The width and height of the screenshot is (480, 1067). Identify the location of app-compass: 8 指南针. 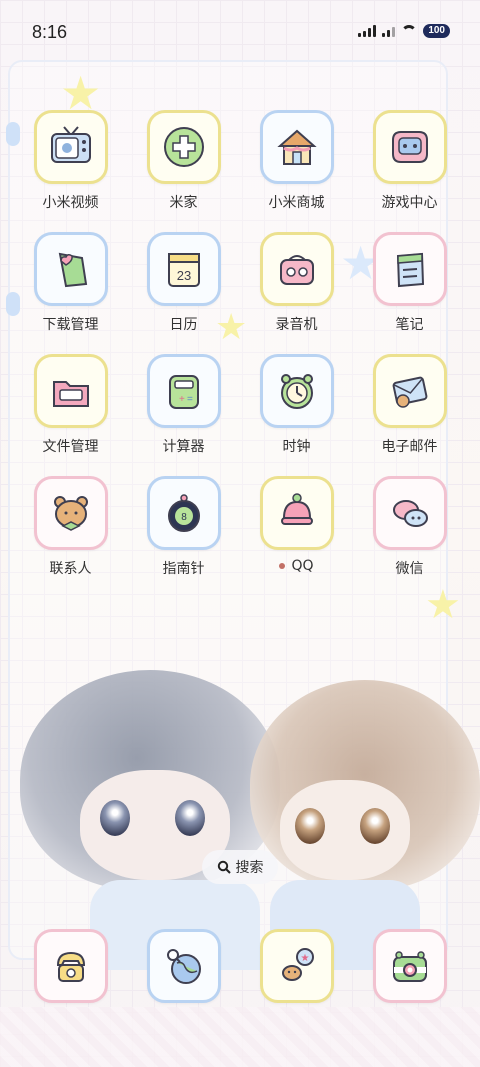
(184, 537).